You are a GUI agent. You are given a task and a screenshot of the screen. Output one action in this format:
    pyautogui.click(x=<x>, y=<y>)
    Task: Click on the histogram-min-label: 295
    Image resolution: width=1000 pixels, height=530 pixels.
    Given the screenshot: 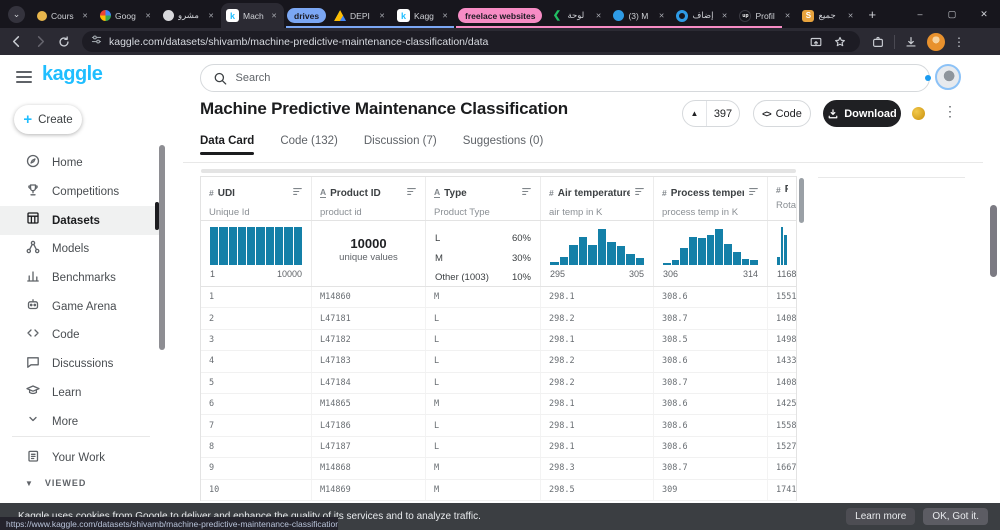 What is the action you would take?
    pyautogui.click(x=558, y=274)
    